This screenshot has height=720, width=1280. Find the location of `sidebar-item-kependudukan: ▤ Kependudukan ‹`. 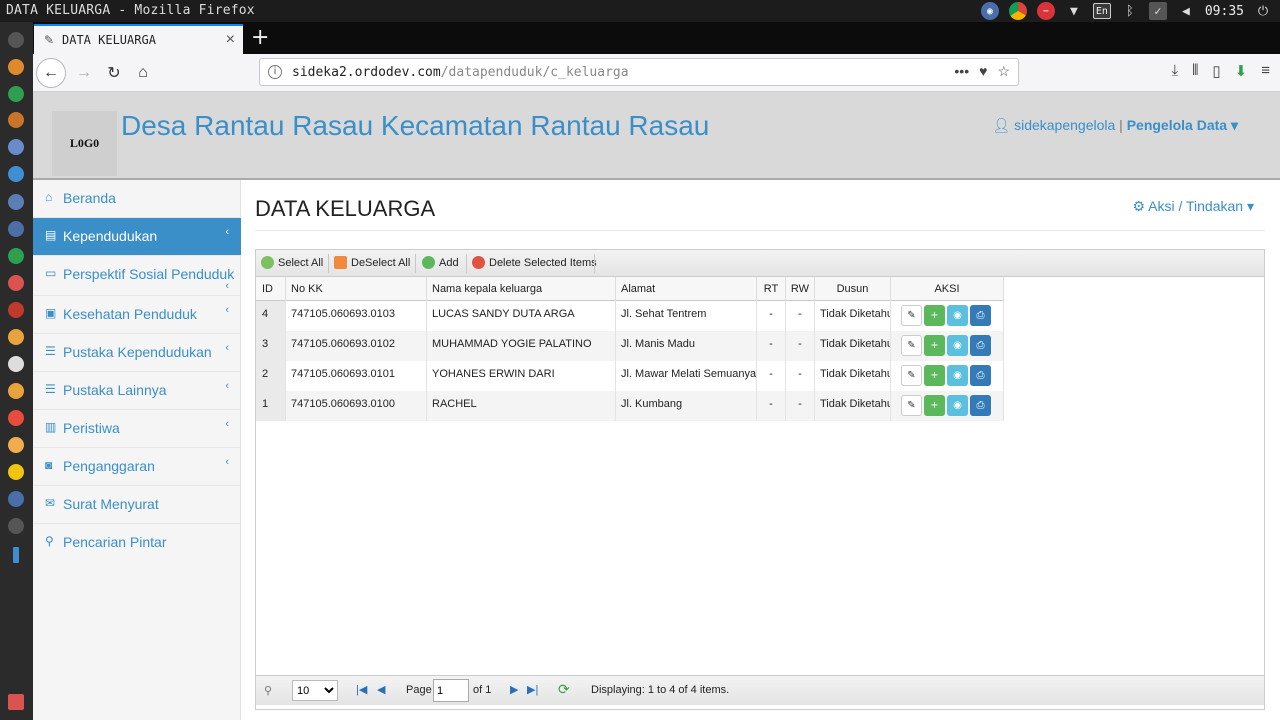

sidebar-item-kependudukan: ▤ Kependudukan ‹ is located at coordinates (137, 237).